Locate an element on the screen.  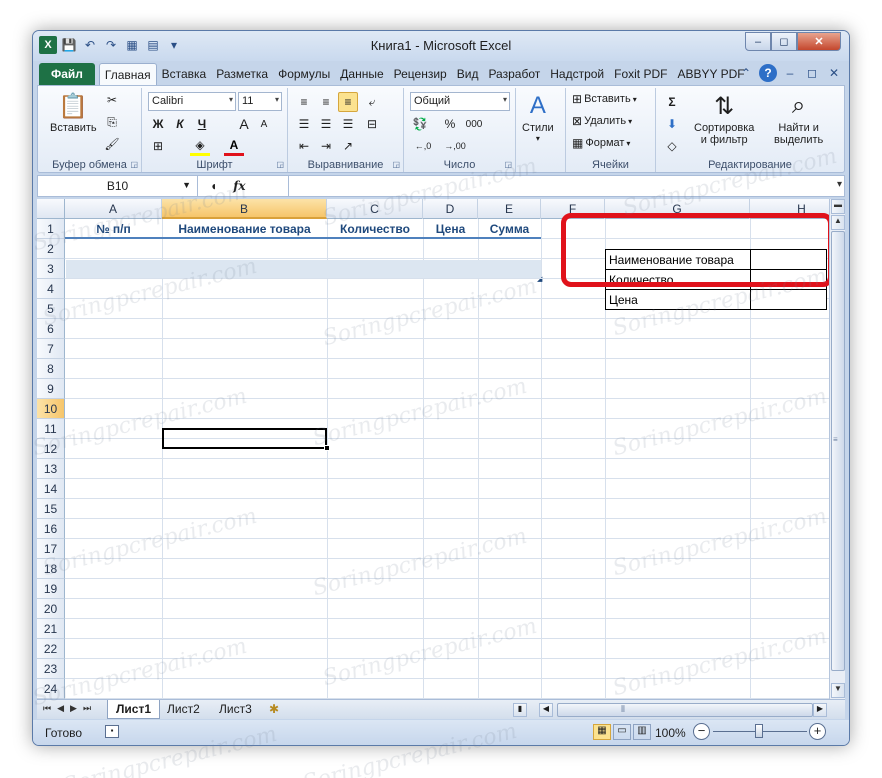
close-button: ✕ is located at coordinates (819, 41).